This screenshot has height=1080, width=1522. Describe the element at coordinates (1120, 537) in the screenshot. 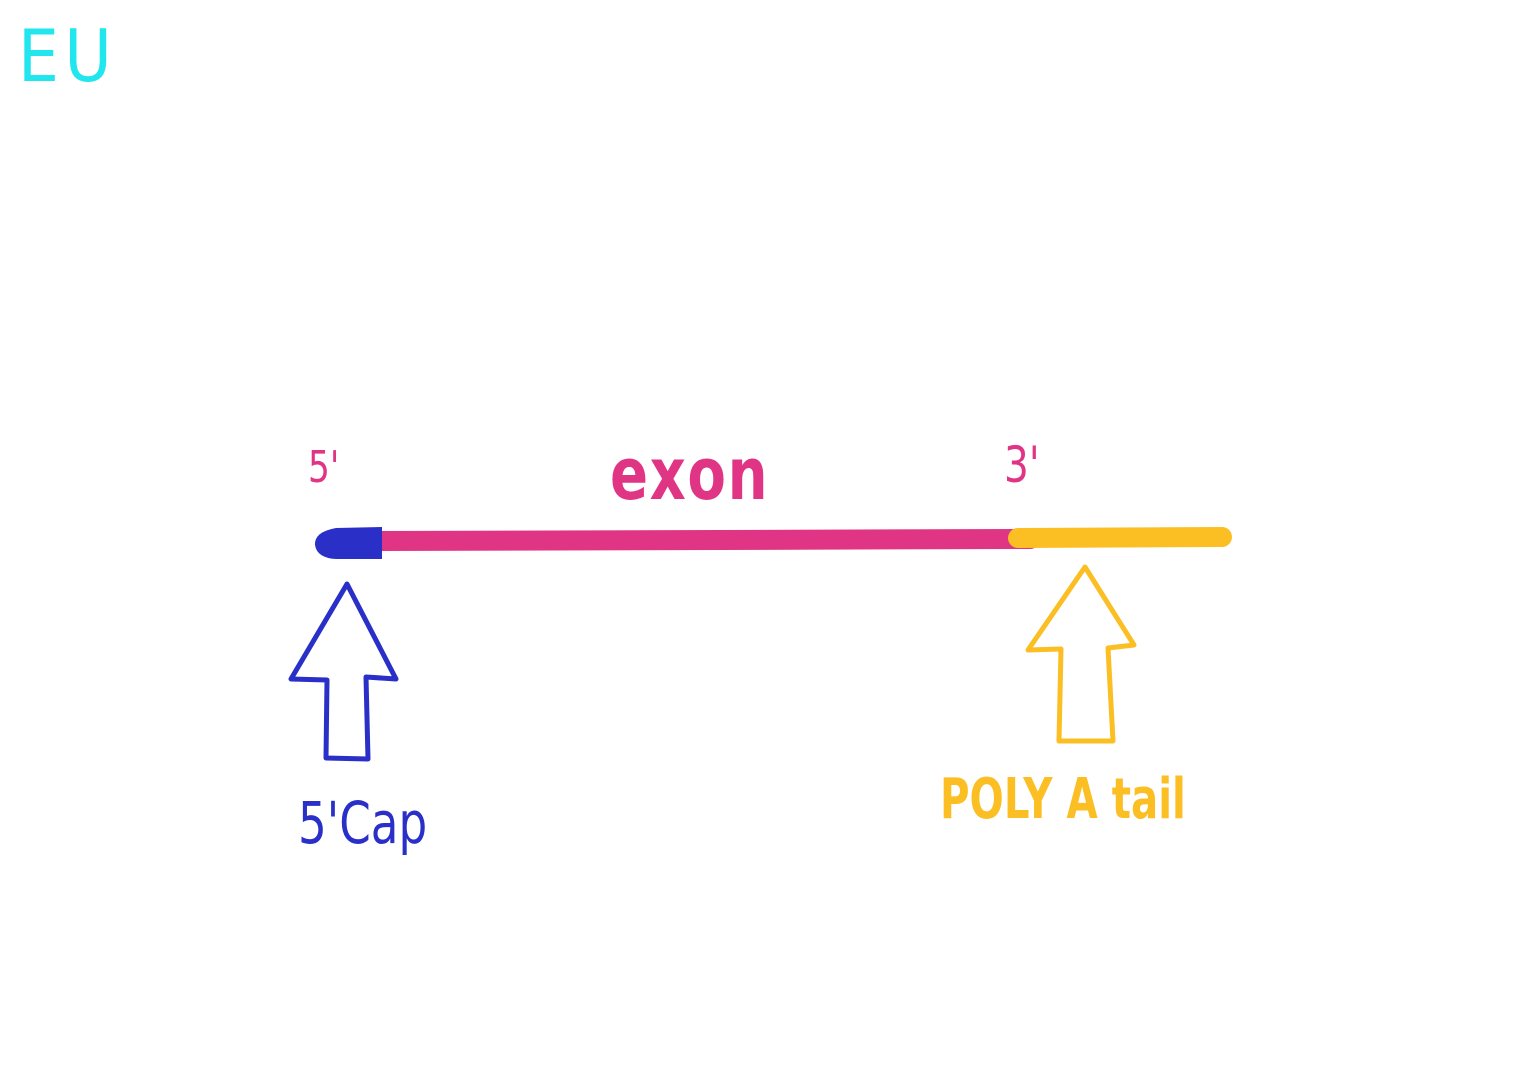

I see `poly-a-tail-strand` at that location.